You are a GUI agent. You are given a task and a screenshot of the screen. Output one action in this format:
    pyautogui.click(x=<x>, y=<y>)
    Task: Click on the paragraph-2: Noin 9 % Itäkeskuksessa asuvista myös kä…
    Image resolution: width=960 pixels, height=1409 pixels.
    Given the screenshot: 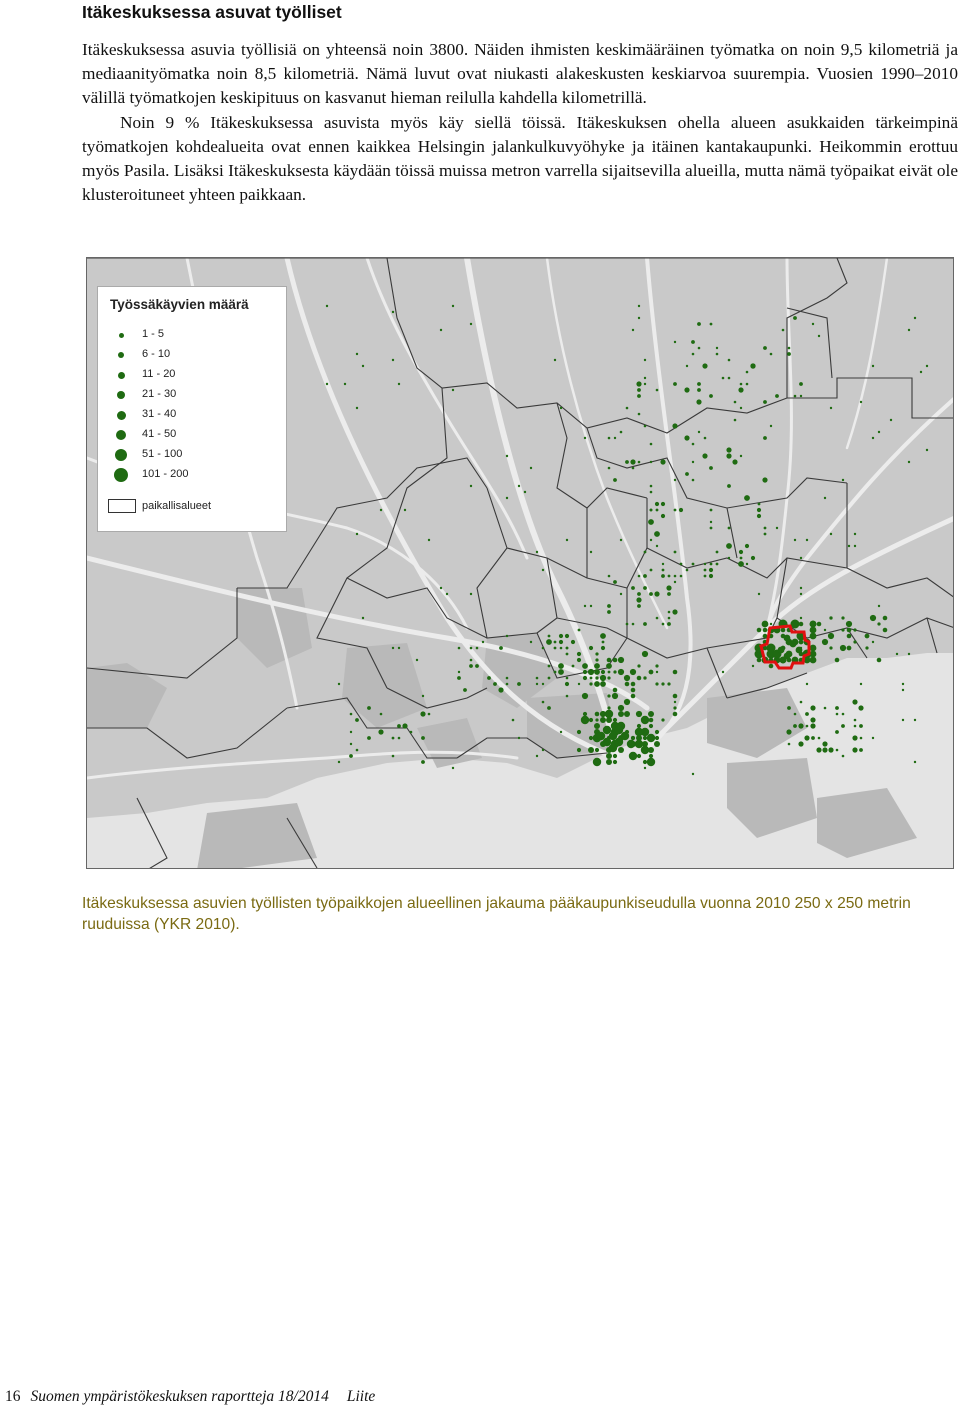 What is the action you would take?
    pyautogui.click(x=520, y=158)
    